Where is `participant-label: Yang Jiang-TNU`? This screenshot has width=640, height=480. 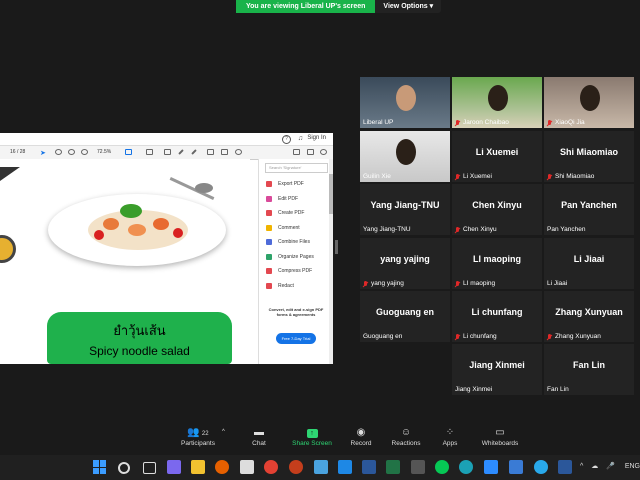 participant-label: Yang Jiang-TNU is located at coordinates (387, 229).